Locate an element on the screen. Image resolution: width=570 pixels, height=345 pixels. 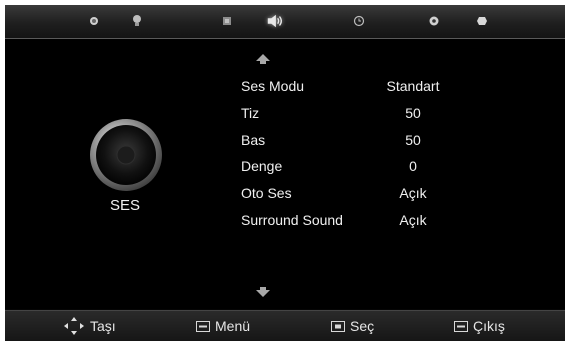
channel-icon is located at coordinates (227, 21).